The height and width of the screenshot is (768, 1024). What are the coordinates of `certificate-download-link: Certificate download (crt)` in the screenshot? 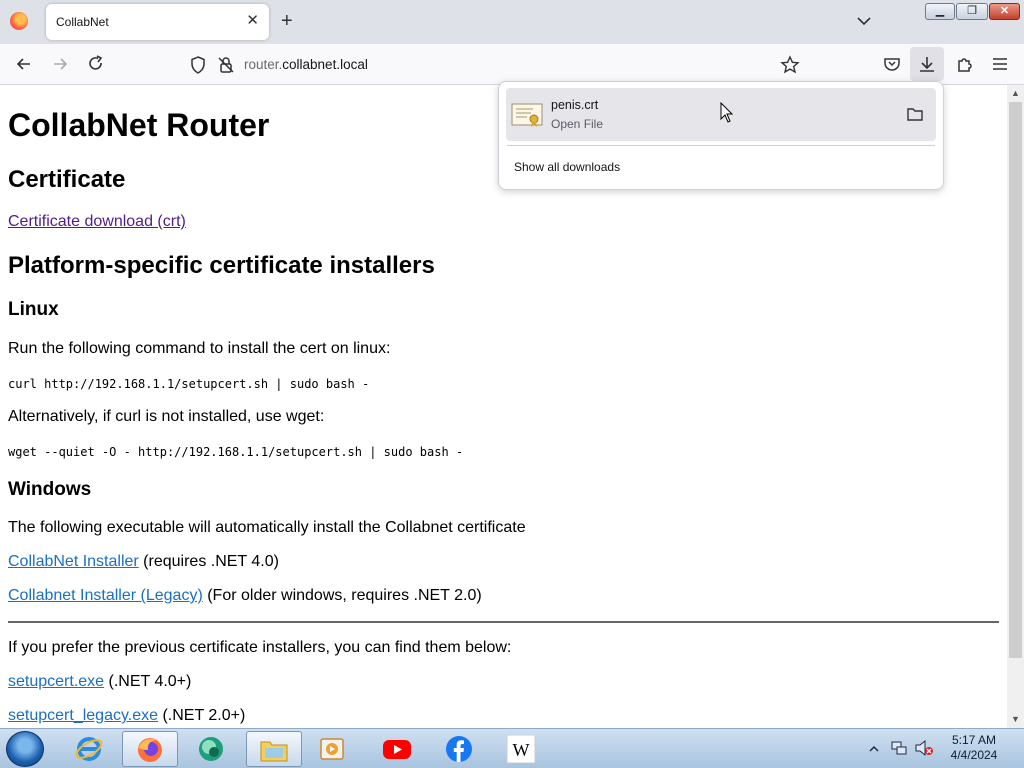 It's located at (97, 221).